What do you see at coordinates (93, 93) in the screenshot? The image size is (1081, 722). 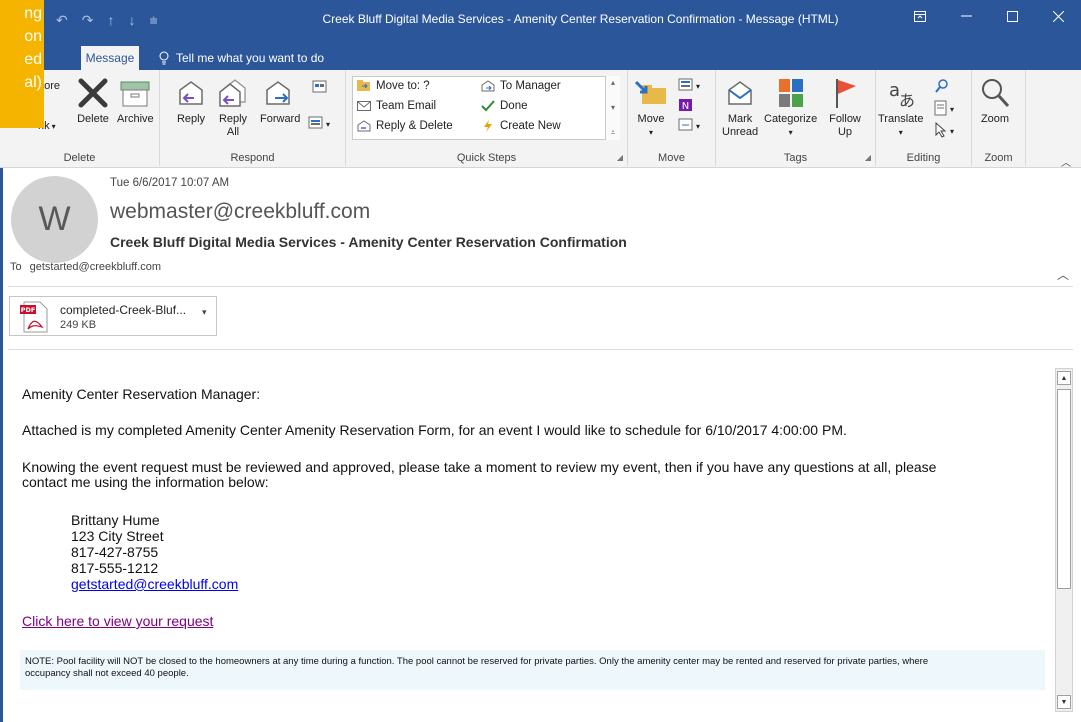 I see `delete-x-icon` at bounding box center [93, 93].